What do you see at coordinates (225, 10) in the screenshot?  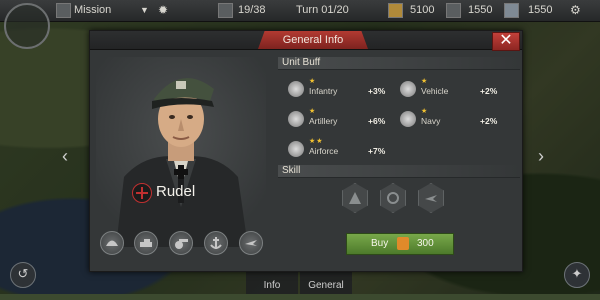 I see `units-icon` at bounding box center [225, 10].